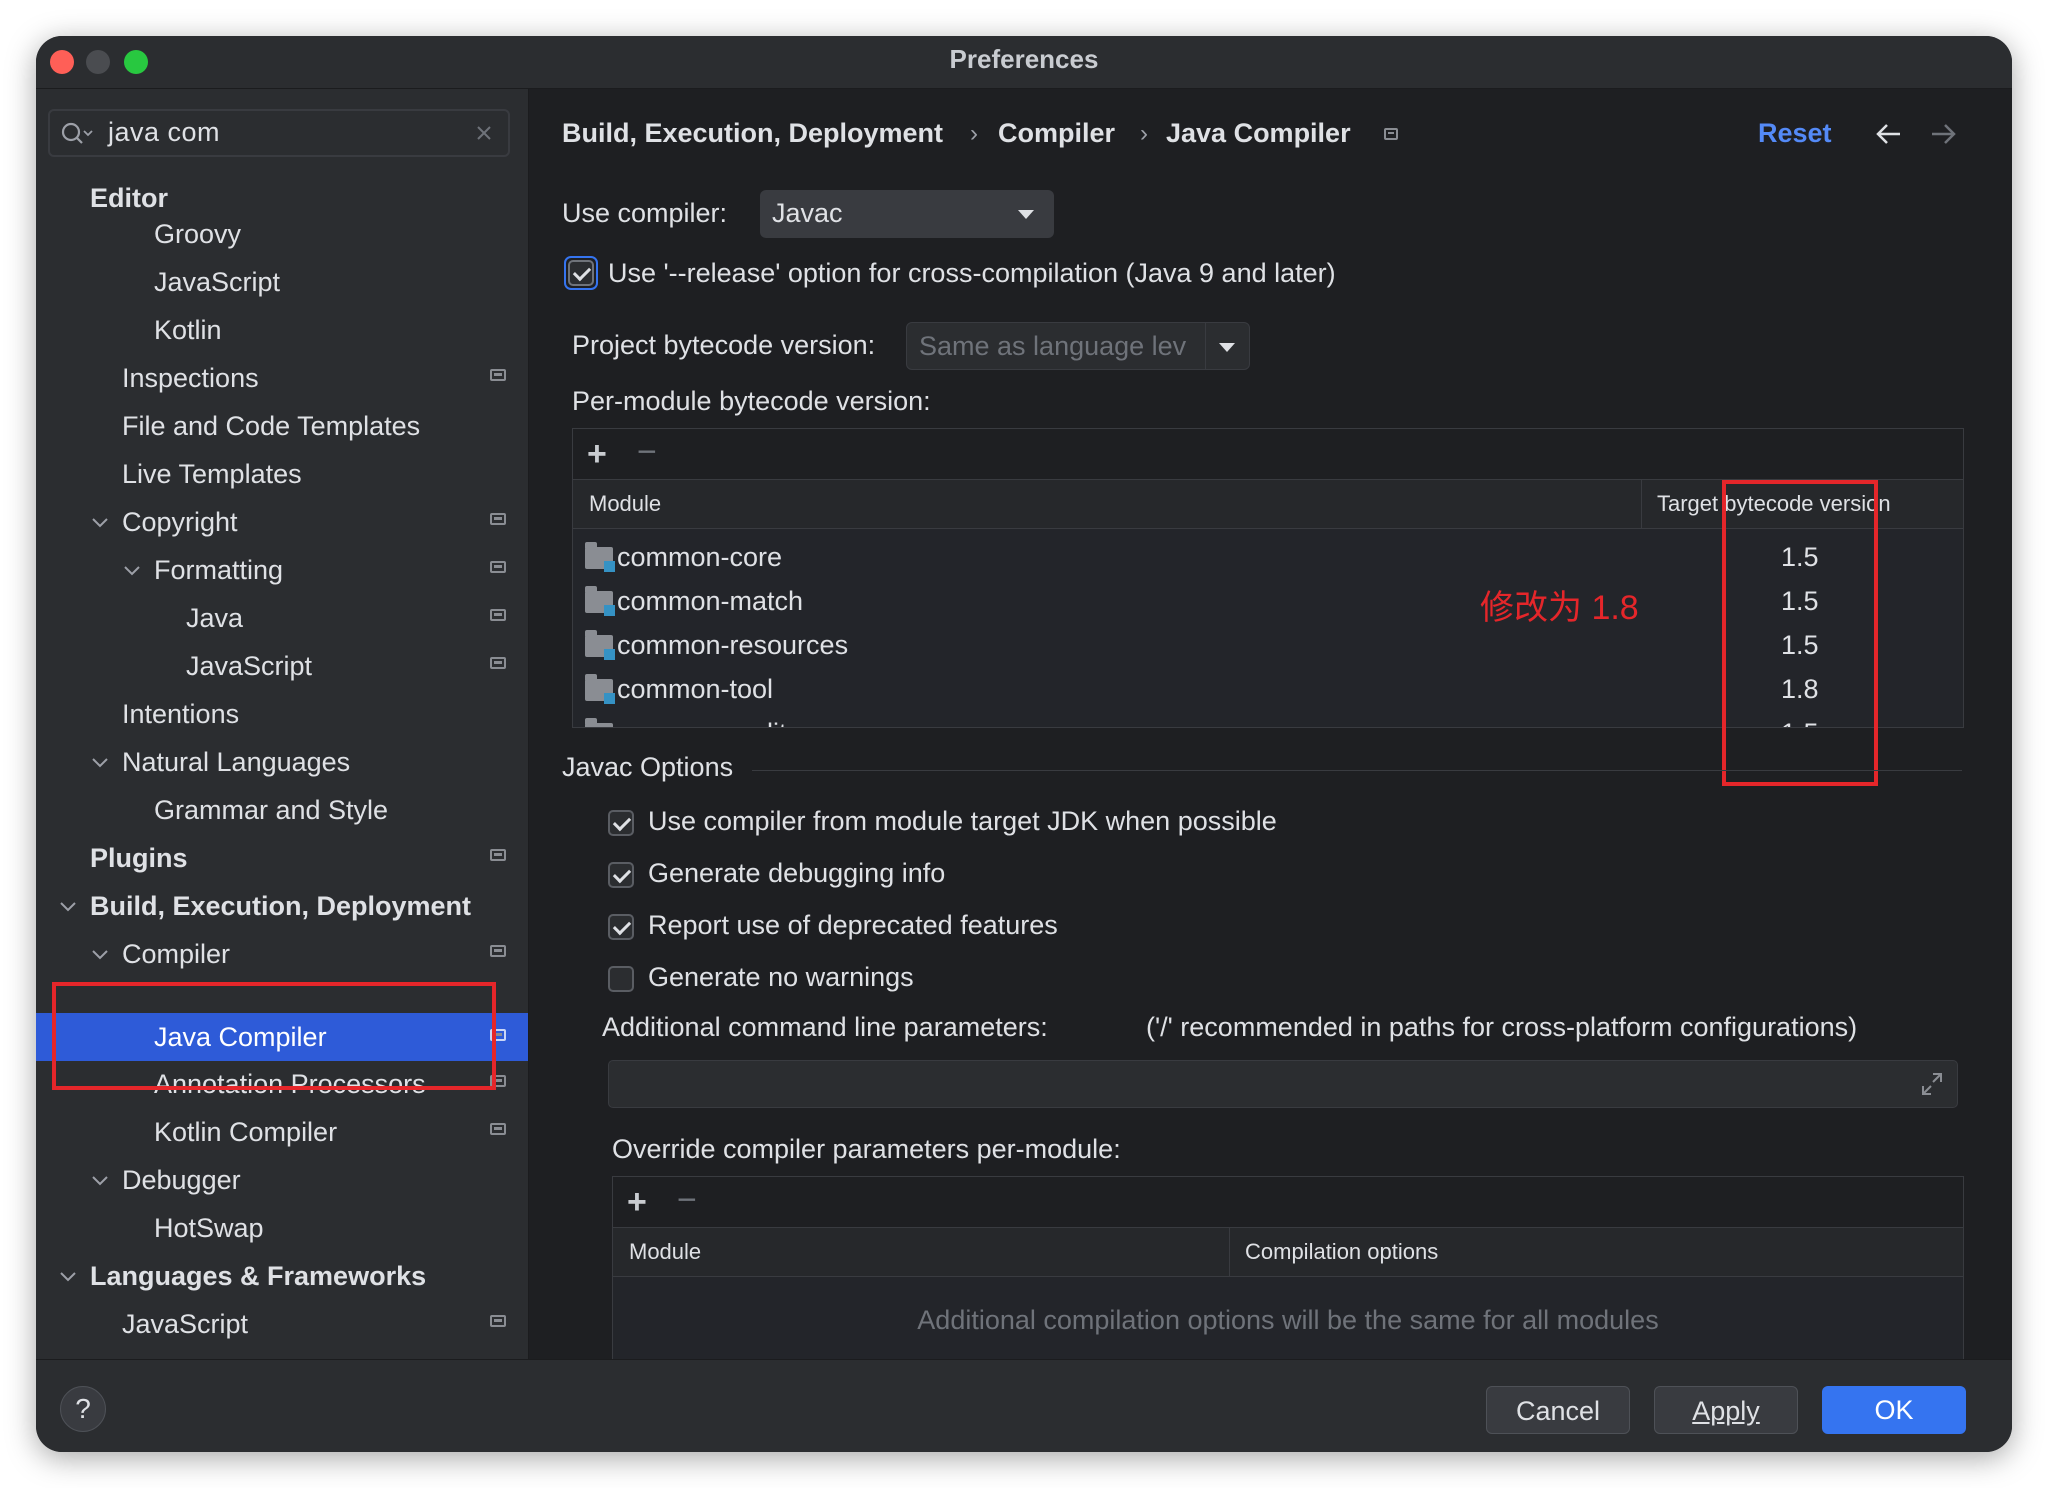 The height and width of the screenshot is (1488, 2048). What do you see at coordinates (214, 618) in the screenshot?
I see `sidebar-item-formatting-java: Java` at bounding box center [214, 618].